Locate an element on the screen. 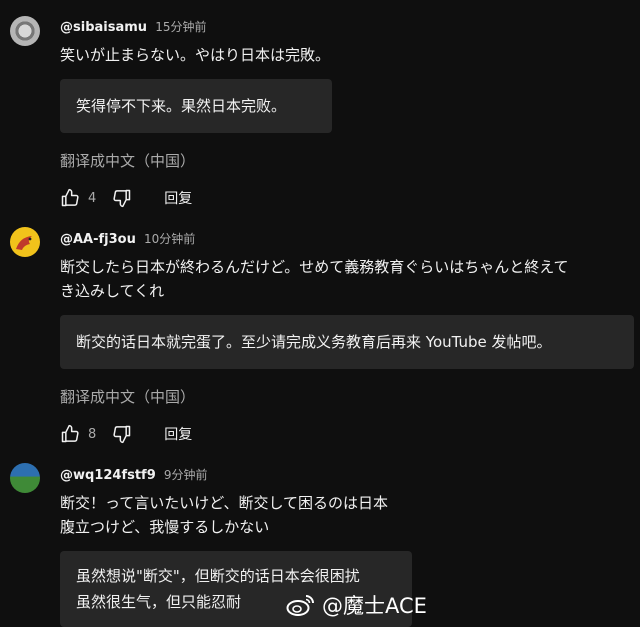 Image resolution: width=640 pixels, height=627 pixels. watermark-text: @魔士ACE is located at coordinates (374, 606).